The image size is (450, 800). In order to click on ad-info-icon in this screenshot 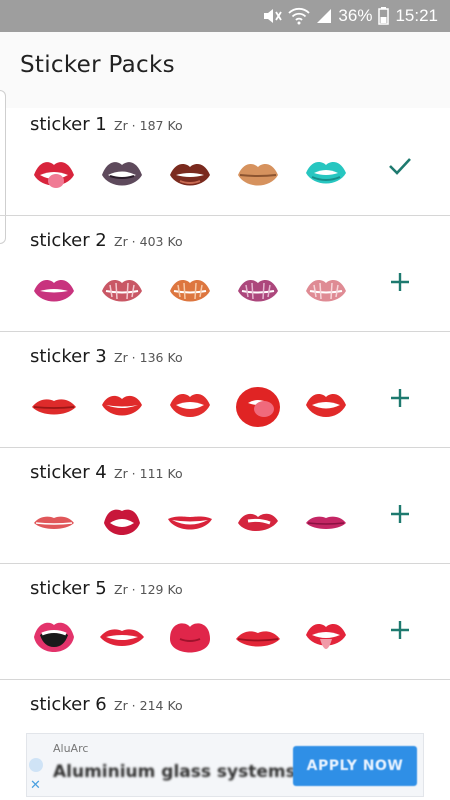, I will do `click(36, 765)`.